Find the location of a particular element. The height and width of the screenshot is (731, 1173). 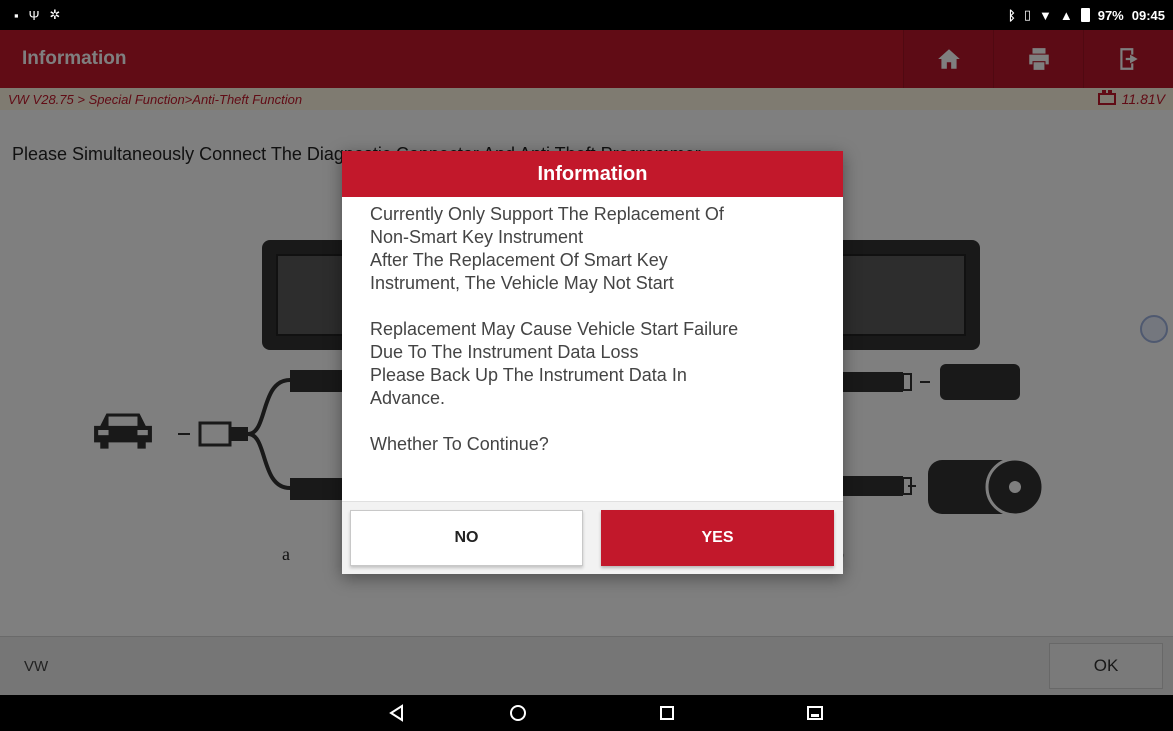

screenshot-button is located at coordinates (815, 713).